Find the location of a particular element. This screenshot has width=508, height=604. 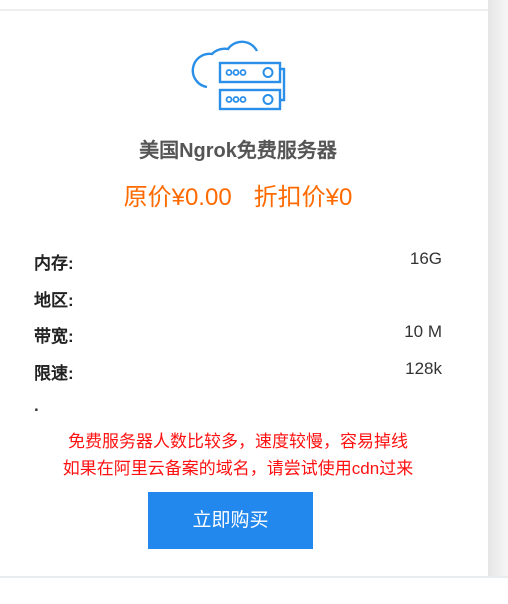

extra-text: . is located at coordinates (36, 405).